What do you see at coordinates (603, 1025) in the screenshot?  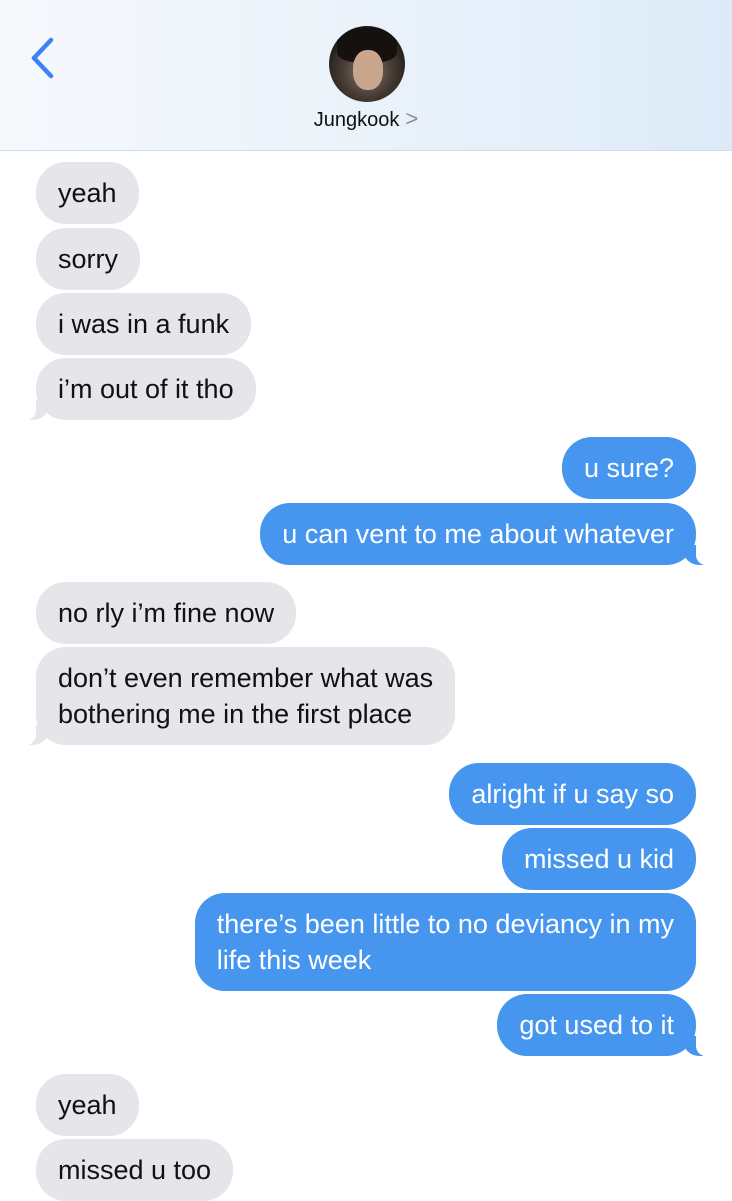 I see `message-bubble-outgoing: got used to it` at bounding box center [603, 1025].